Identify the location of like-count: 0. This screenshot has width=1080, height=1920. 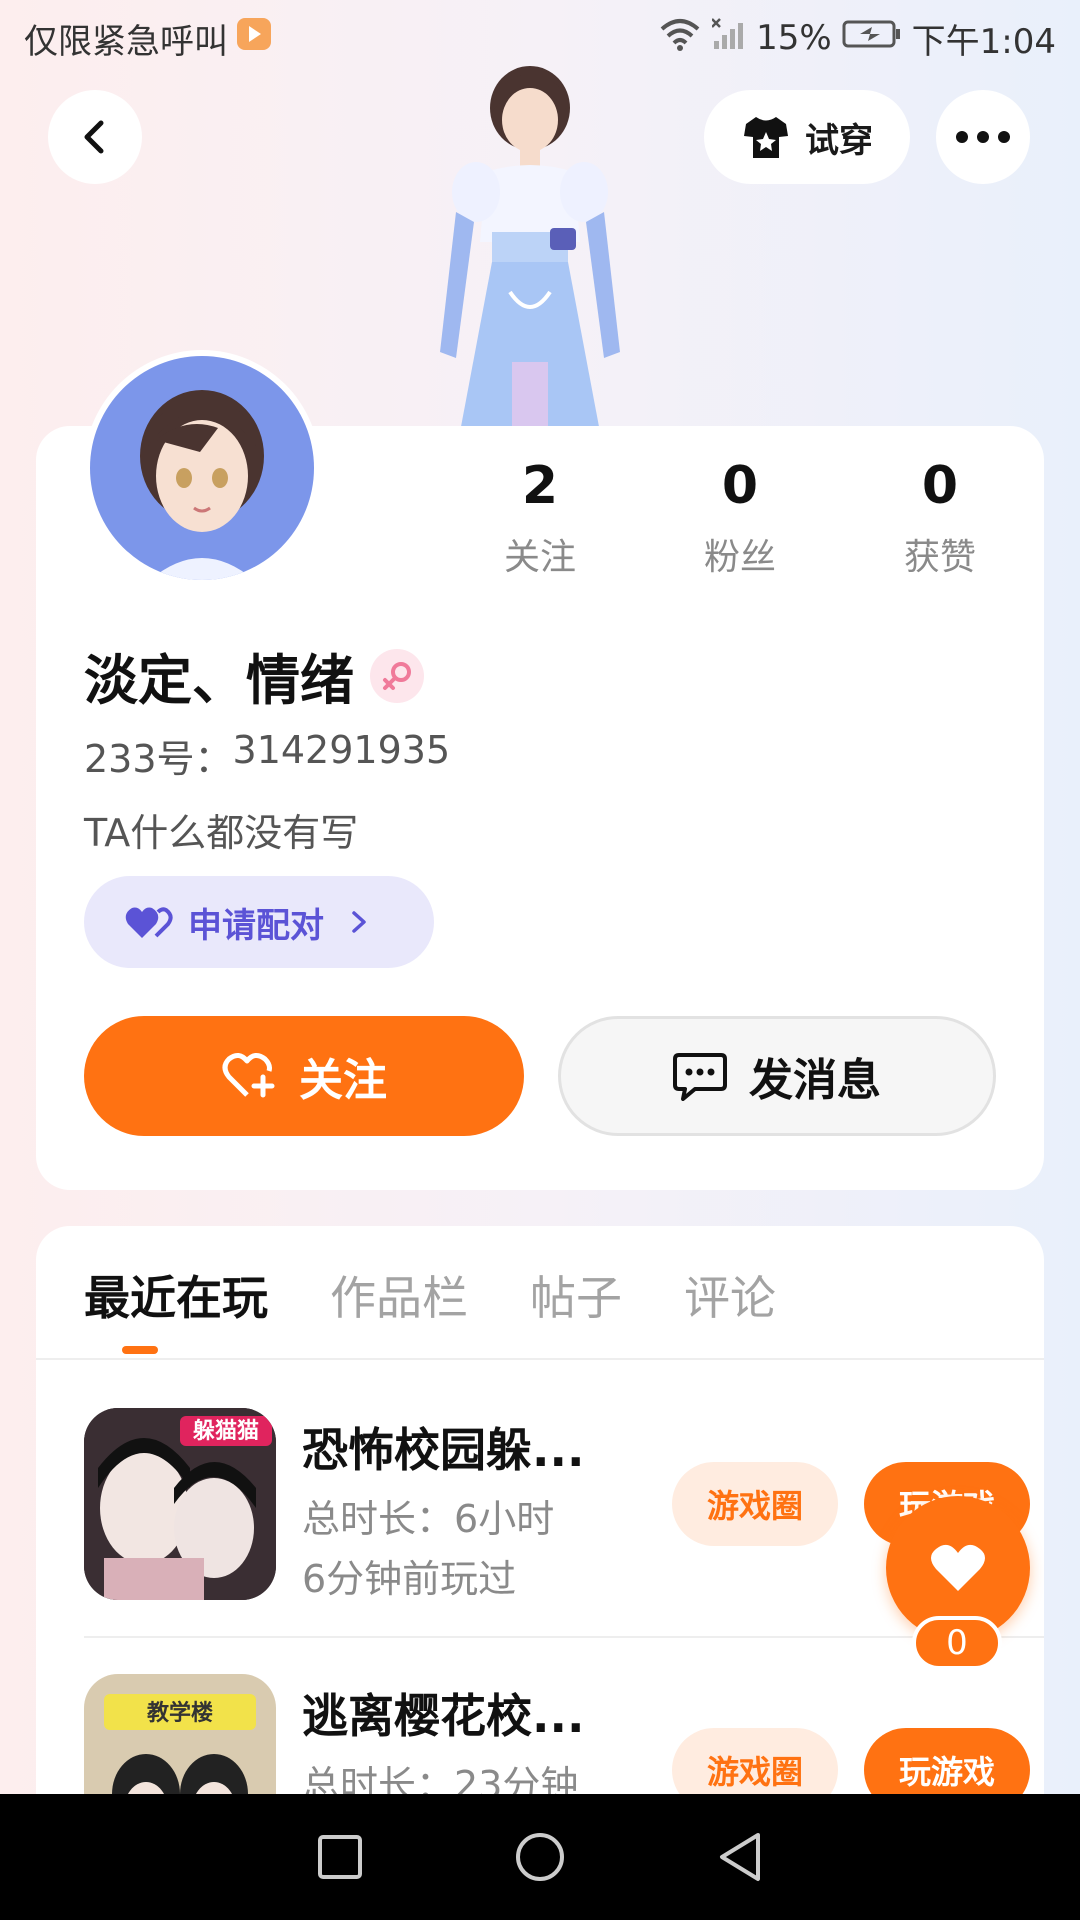
(957, 1643).